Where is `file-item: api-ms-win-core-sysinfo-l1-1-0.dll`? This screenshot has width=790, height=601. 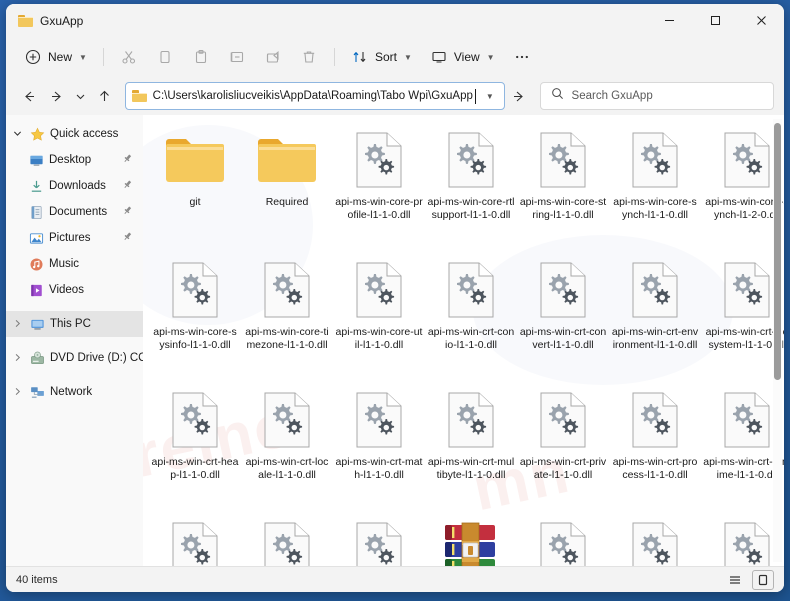 file-item: api-ms-win-core-sysinfo-l1-1-0.dll is located at coordinates (195, 316).